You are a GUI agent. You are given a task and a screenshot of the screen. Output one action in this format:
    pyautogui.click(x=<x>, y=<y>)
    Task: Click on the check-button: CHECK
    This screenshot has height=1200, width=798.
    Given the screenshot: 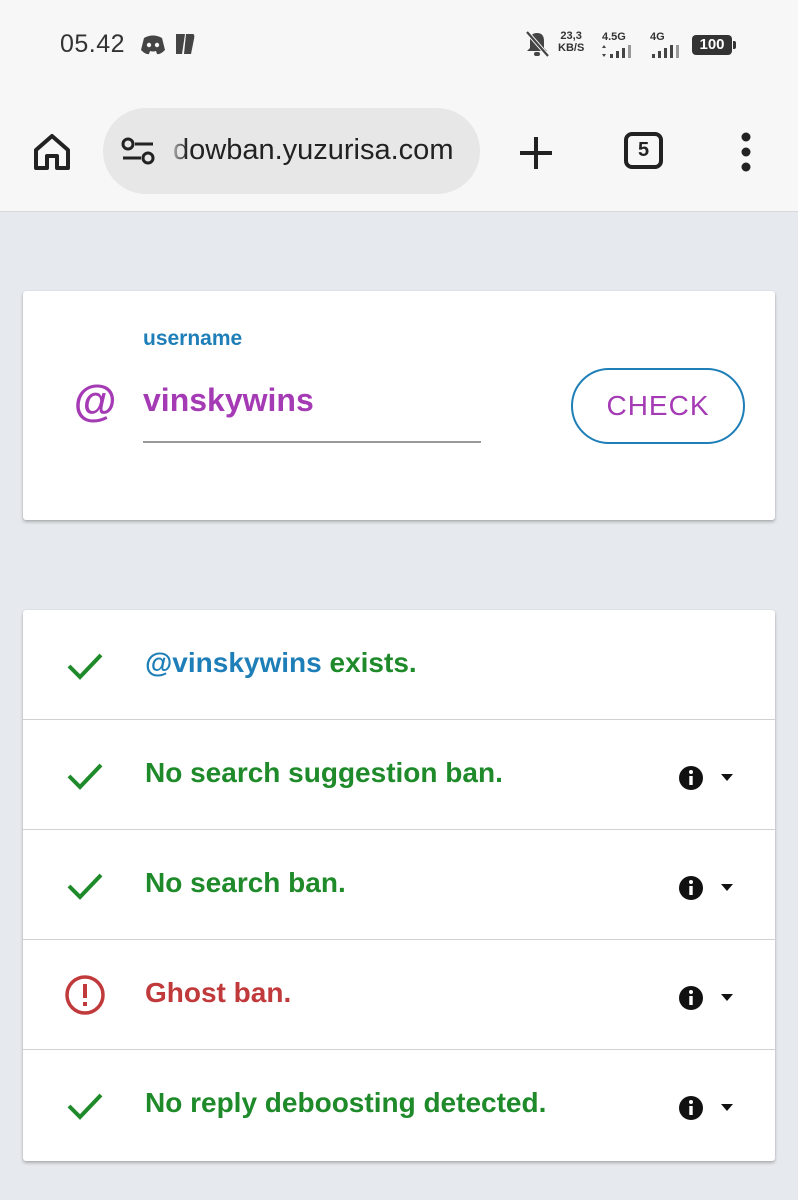 What is the action you would take?
    pyautogui.click(x=658, y=406)
    